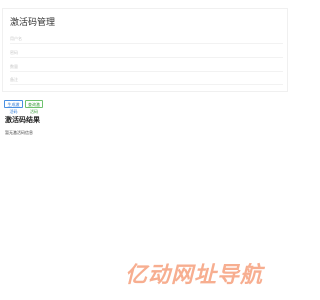 This screenshot has width=320, height=300. Describe the element at coordinates (34, 107) in the screenshot. I see `query-code-button: 查询激活码` at that location.